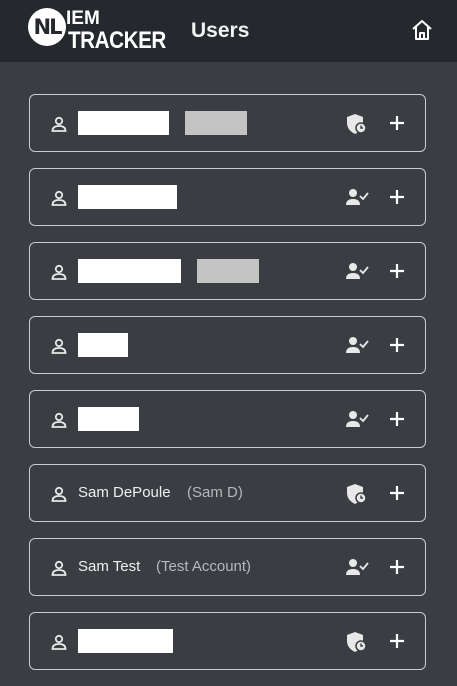  I want to click on user-row: Sam DePoule (Sam D), so click(227, 493).